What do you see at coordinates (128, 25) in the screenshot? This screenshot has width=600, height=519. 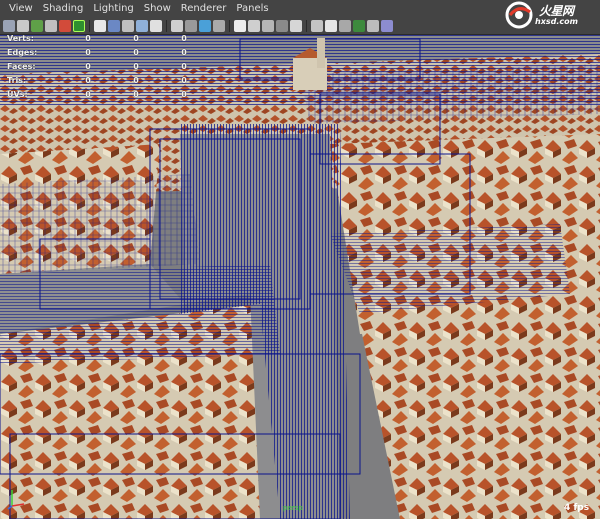 I see `safe-action-icon` at bounding box center [128, 25].